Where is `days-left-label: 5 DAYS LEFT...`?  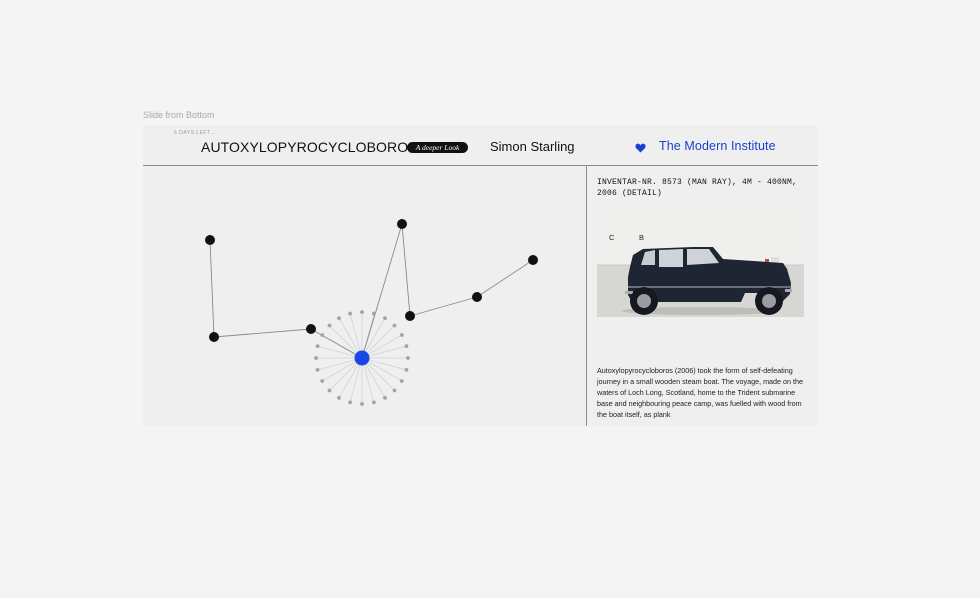 days-left-label: 5 DAYS LEFT... is located at coordinates (195, 133).